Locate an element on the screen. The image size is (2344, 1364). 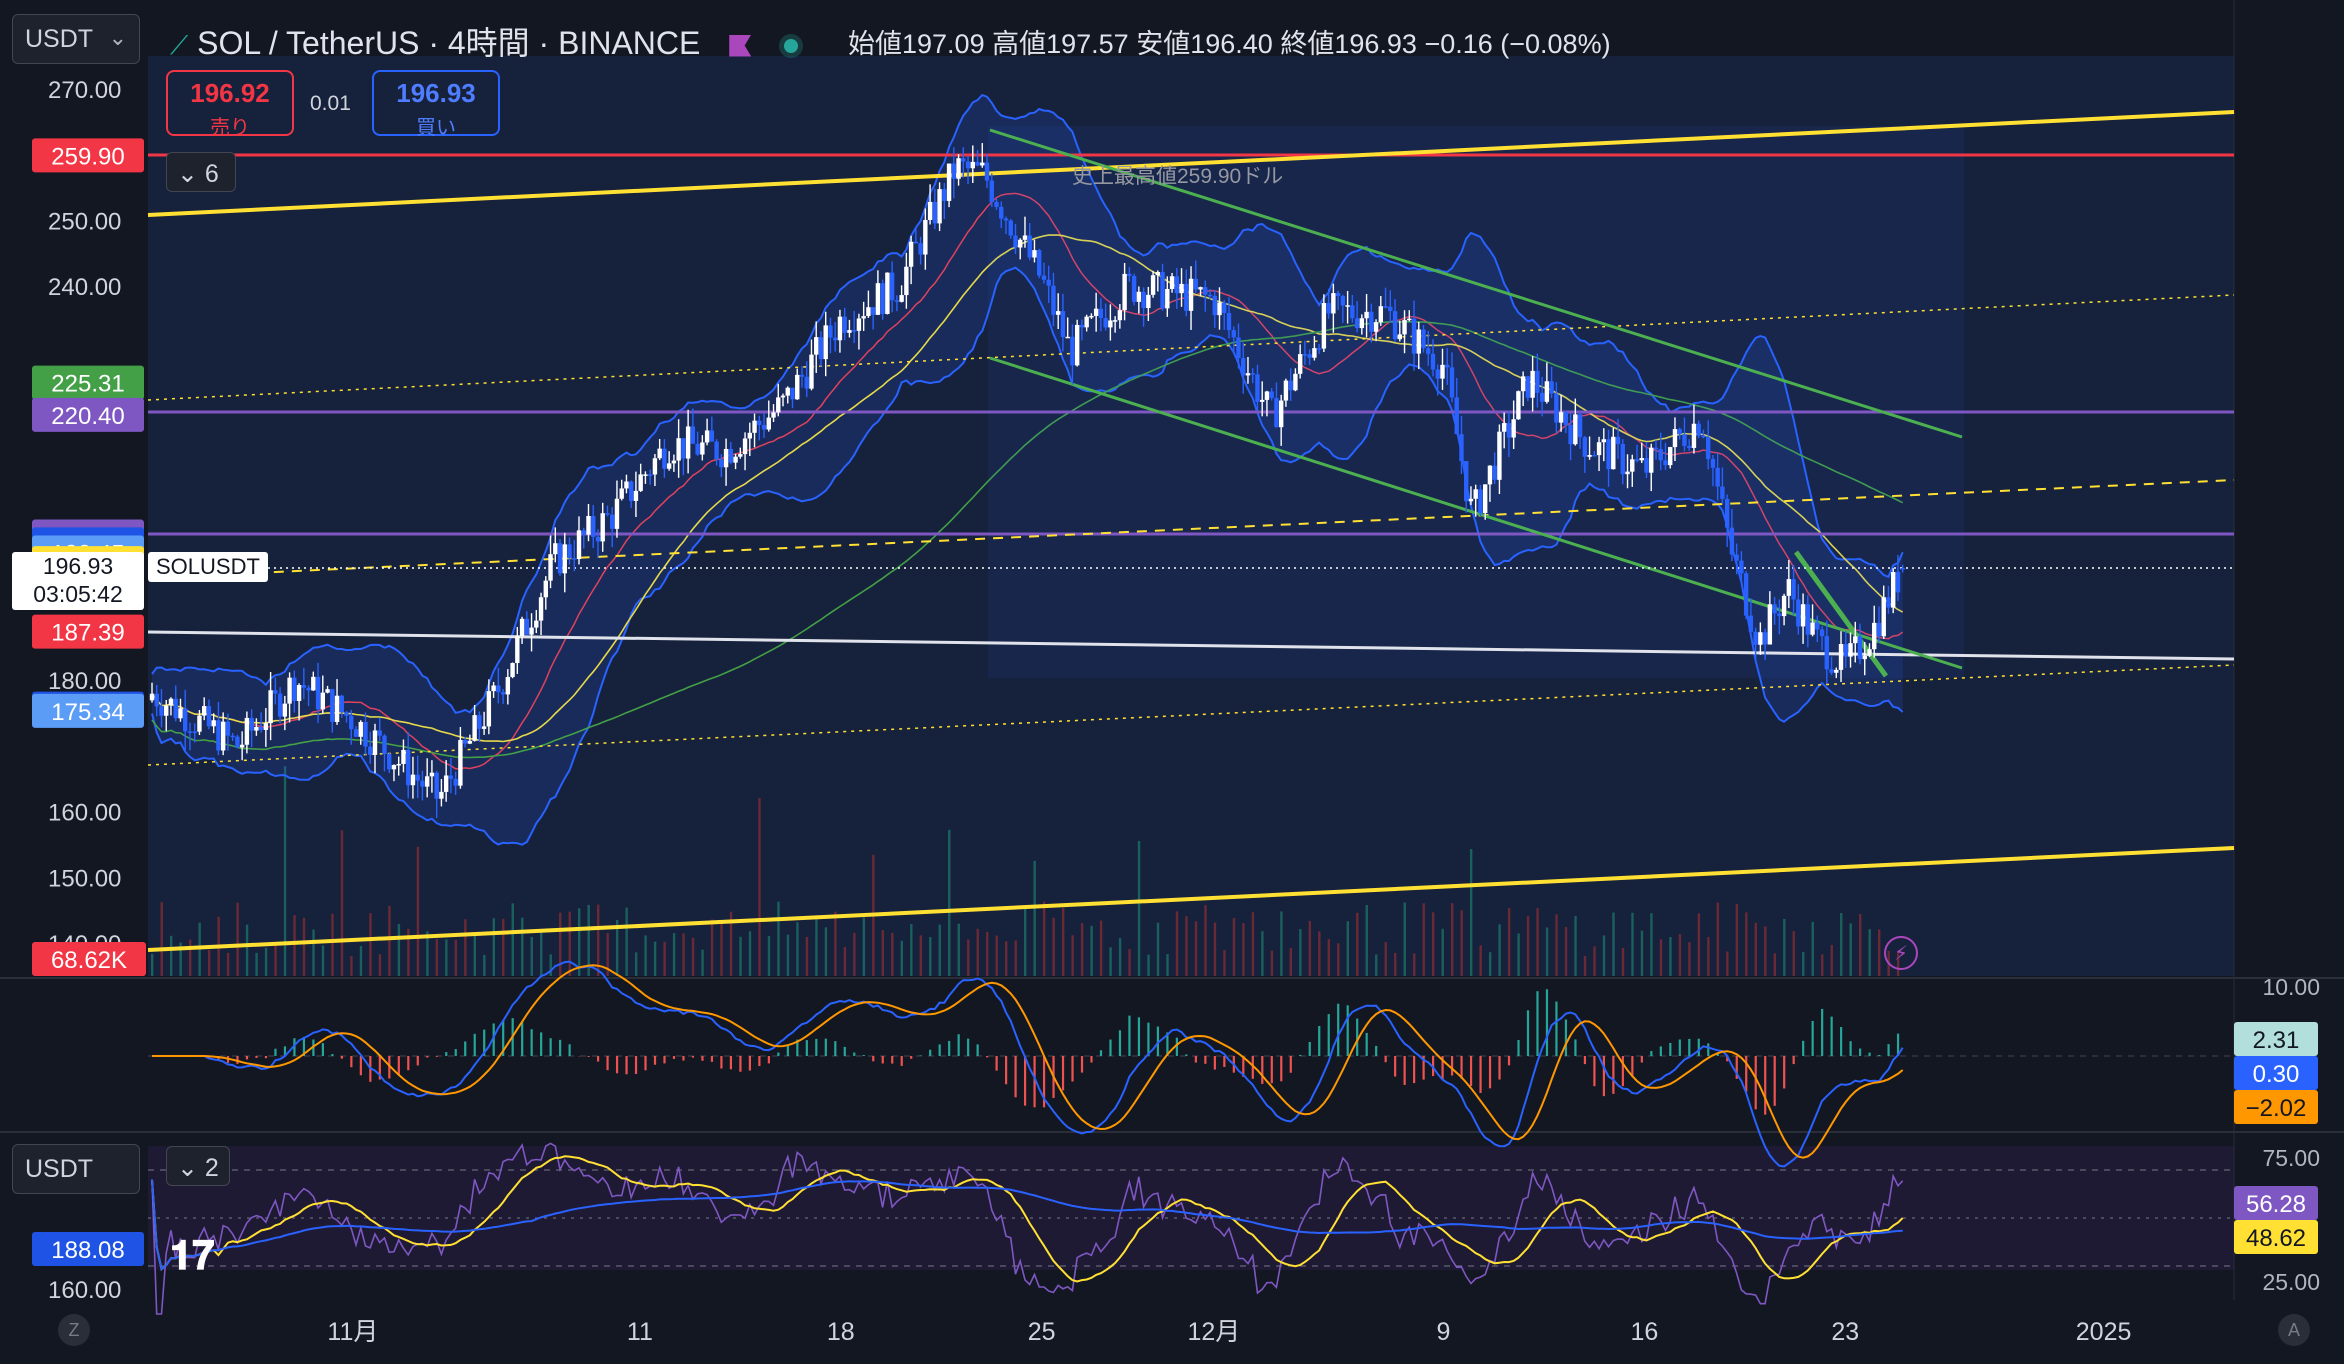
indicators-toggle: ⌄ 6 is located at coordinates (201, 172).